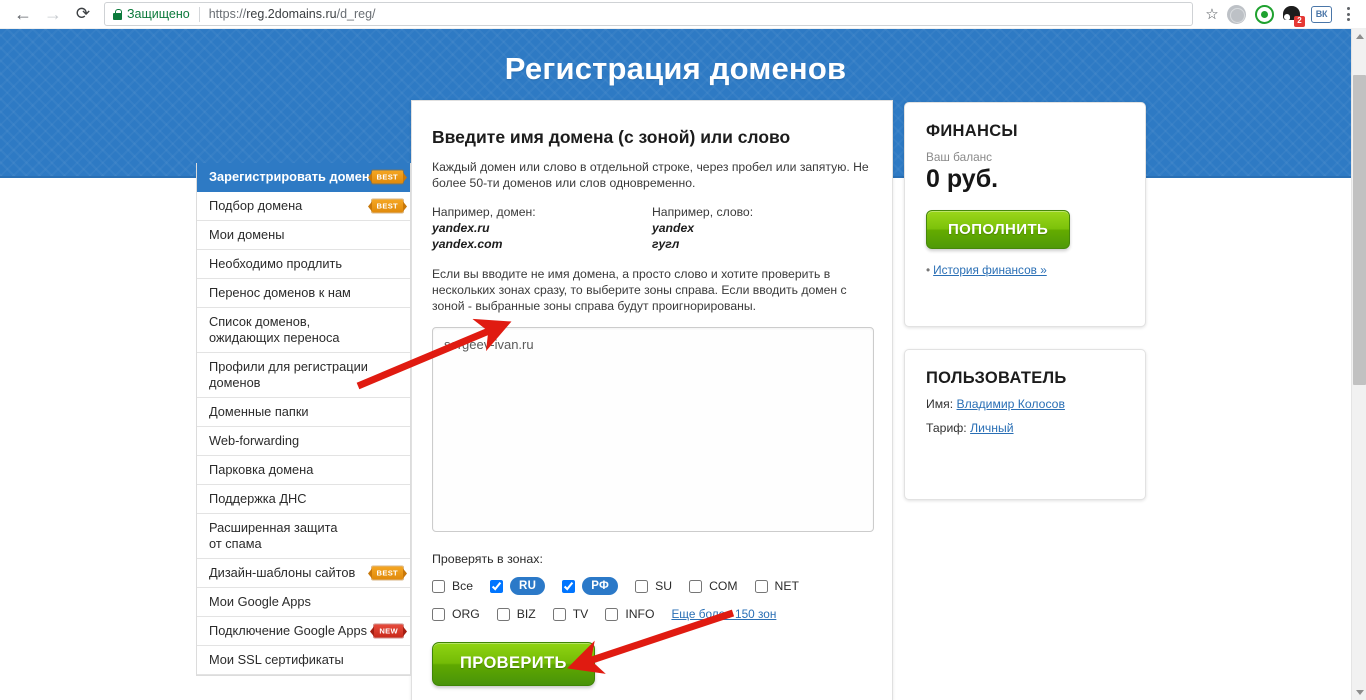 This screenshot has height=700, width=1366. What do you see at coordinates (276, 659) in the screenshot?
I see `sidebar-item-label: Мои SSL сертификаты` at bounding box center [276, 659].